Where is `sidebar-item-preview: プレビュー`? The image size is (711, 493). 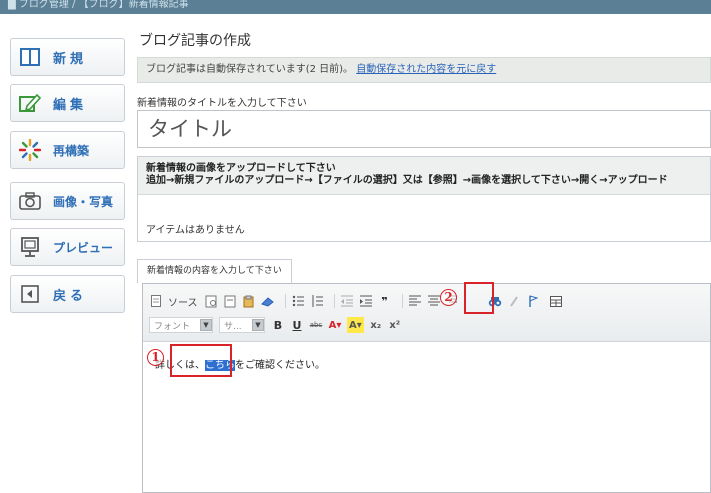
sidebar-item-preview: プレビュー is located at coordinates (67, 247).